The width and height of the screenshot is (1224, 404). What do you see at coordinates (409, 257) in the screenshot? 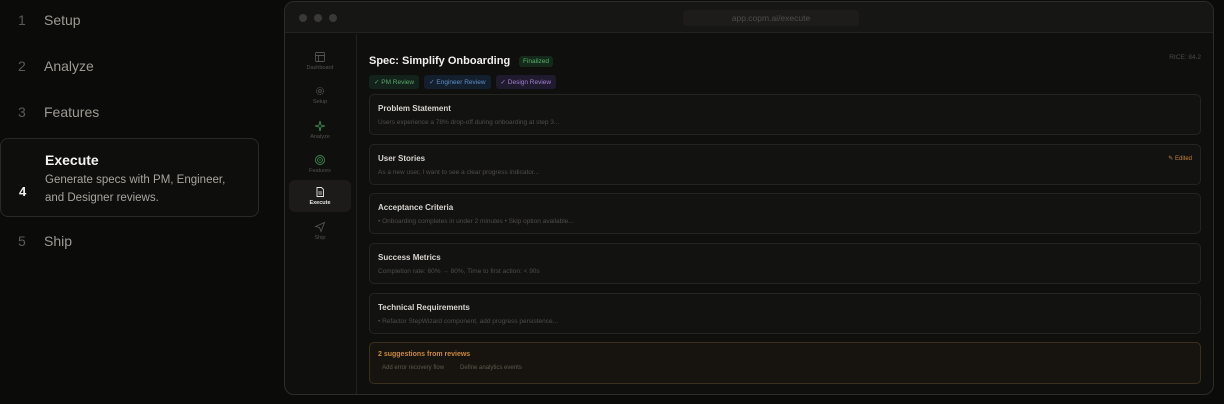
I see `section-title: Success Metrics` at bounding box center [409, 257].